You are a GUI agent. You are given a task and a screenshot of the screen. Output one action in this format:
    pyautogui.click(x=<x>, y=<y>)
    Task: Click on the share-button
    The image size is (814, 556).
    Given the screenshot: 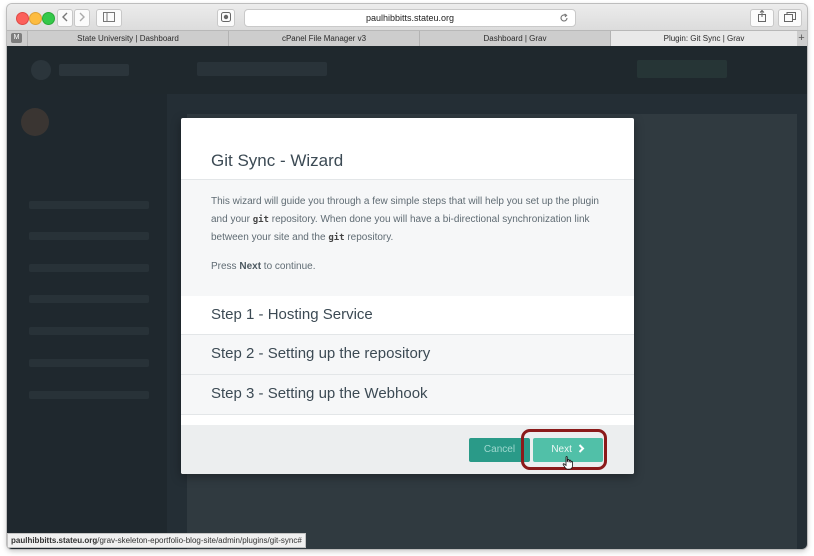 What is the action you would take?
    pyautogui.click(x=762, y=18)
    